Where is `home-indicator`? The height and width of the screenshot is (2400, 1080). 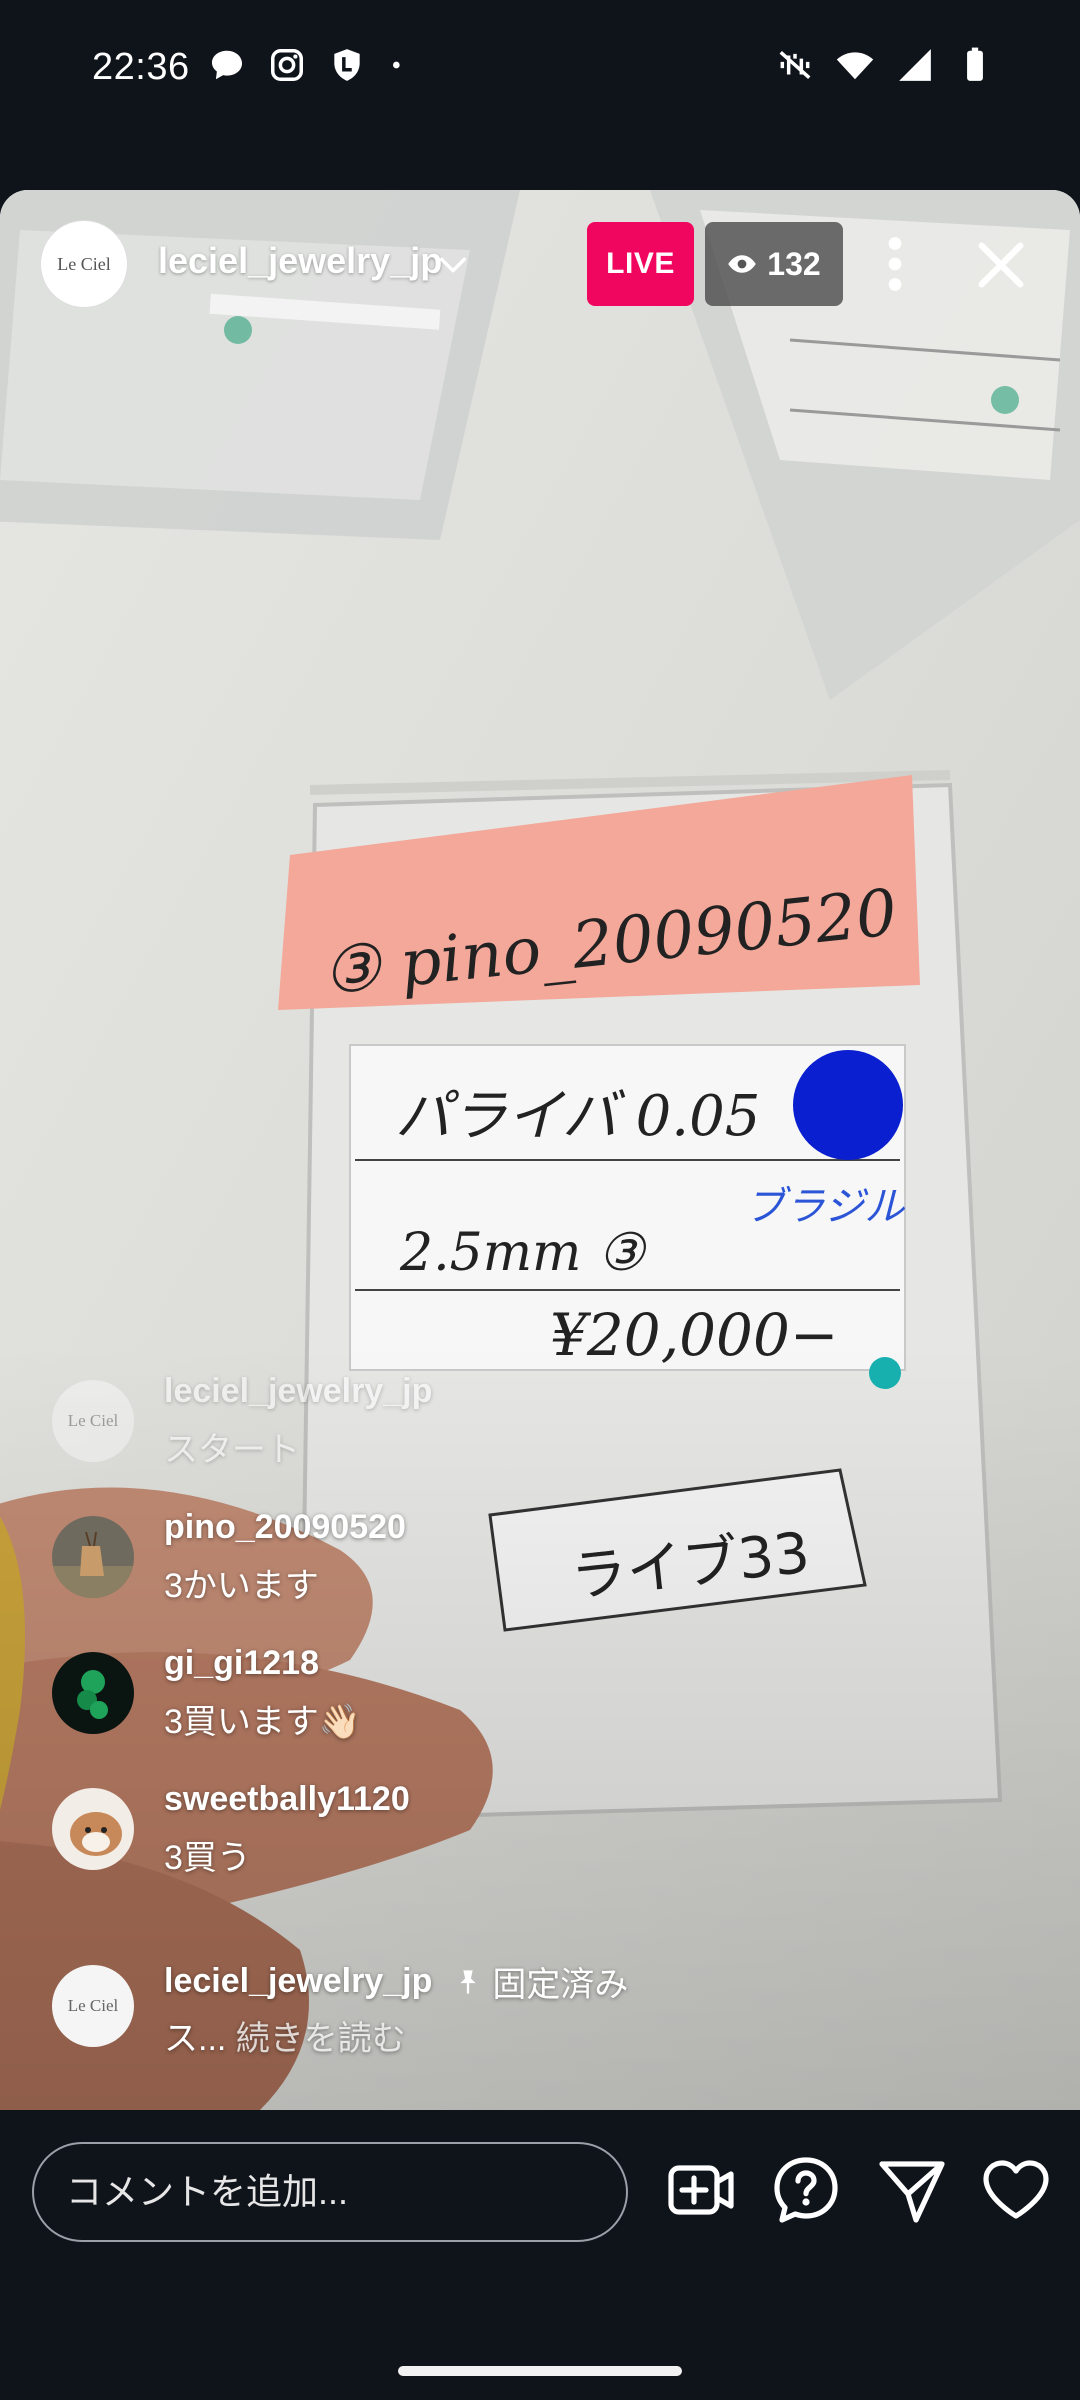
home-indicator is located at coordinates (540, 2371).